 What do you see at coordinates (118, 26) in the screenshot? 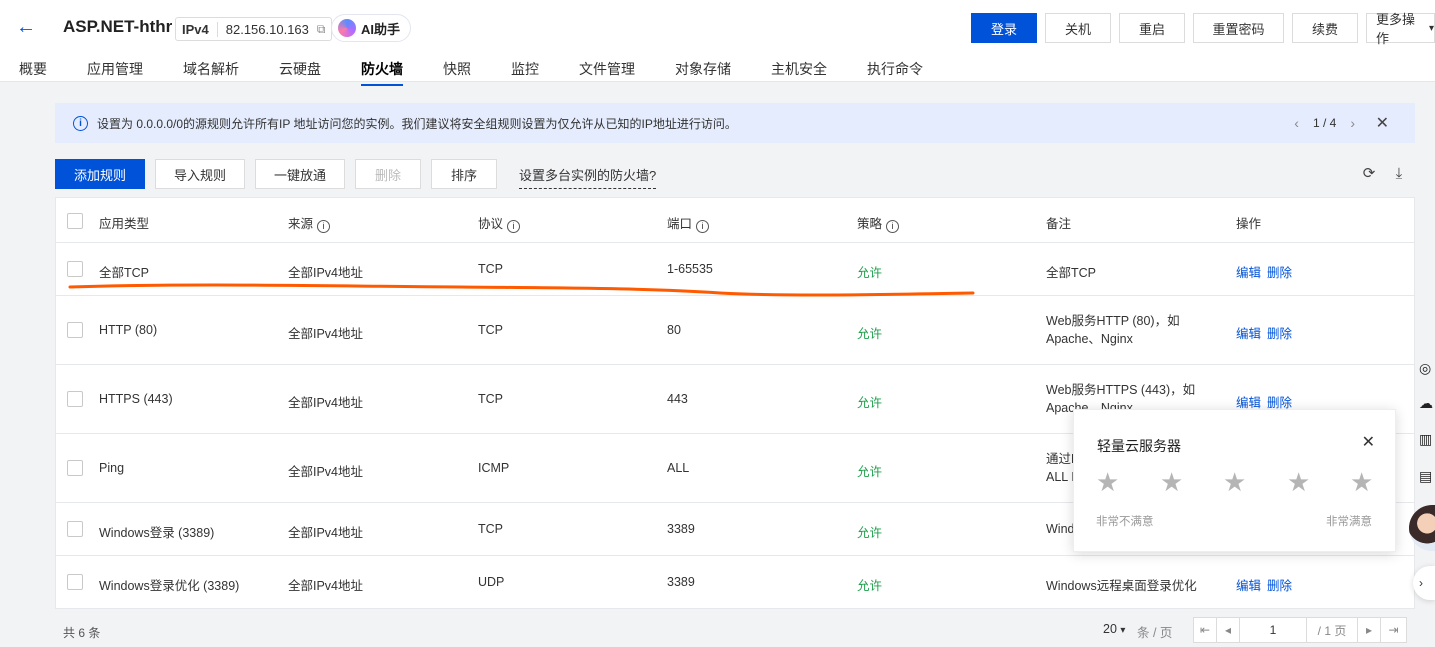
I see `instance-title: ASP.NET-hthr` at bounding box center [118, 26].